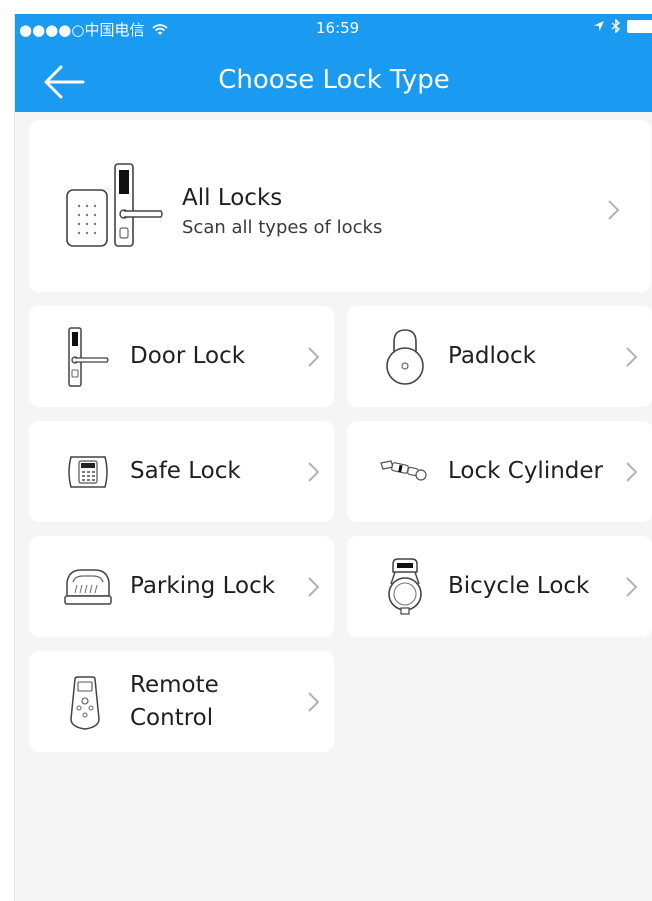  I want to click on carrier-signal: ●●●●○中国电信, so click(93, 29).